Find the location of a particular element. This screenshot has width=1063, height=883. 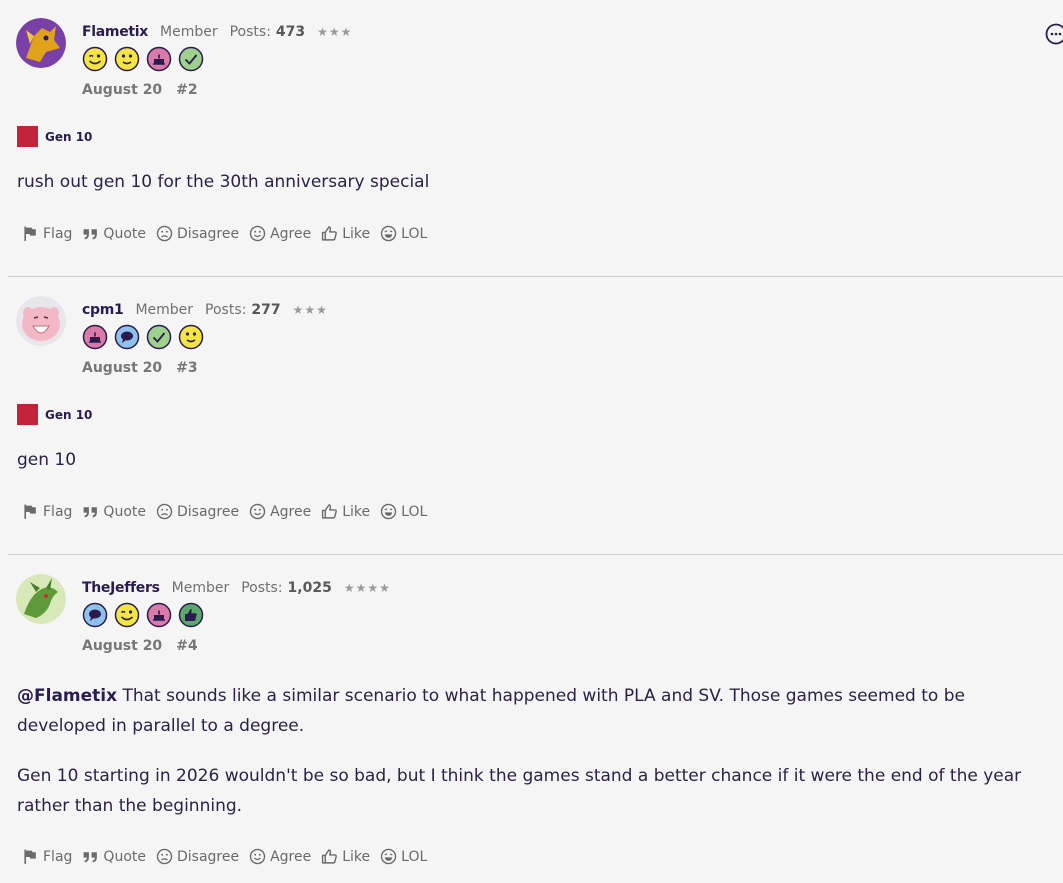

avatar-flametix is located at coordinates (41, 43).